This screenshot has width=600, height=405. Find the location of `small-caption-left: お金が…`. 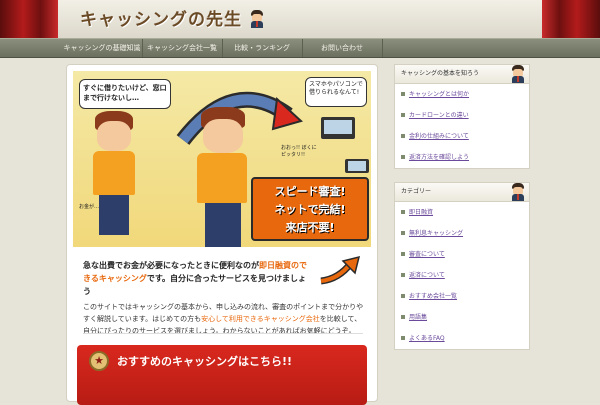

small-caption-left: お金が… is located at coordinates (89, 207).